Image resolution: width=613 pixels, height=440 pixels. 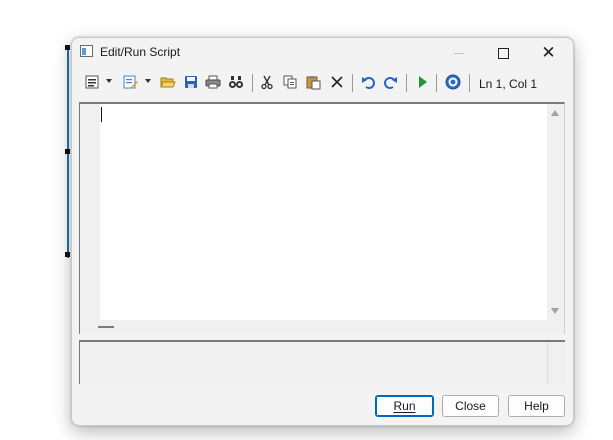 I want to click on app-icon, so click(x=86, y=51).